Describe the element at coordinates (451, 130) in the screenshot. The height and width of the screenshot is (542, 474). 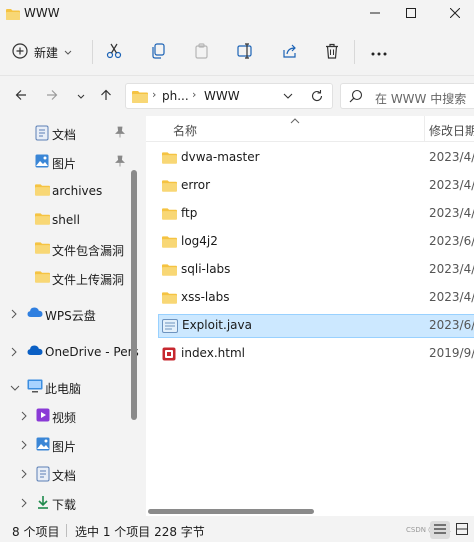
I see `column-header-date: 修改日期` at that location.